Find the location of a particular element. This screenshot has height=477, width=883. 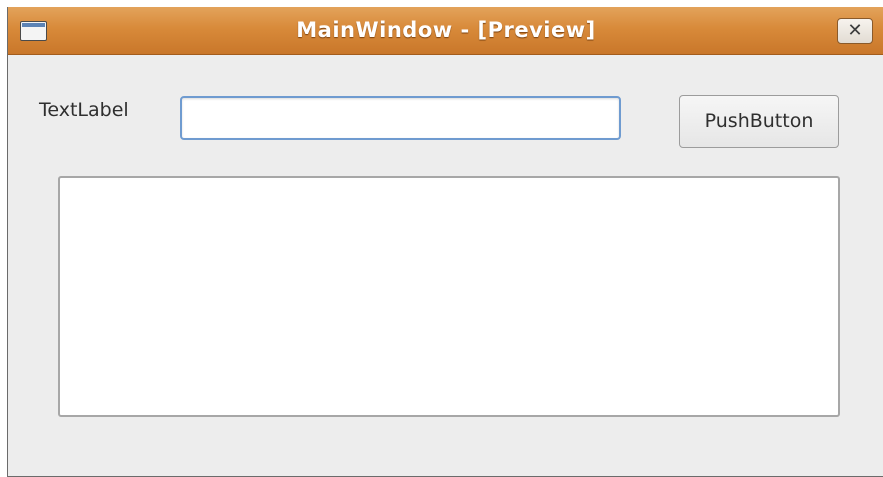

line-edit-input is located at coordinates (400, 118).